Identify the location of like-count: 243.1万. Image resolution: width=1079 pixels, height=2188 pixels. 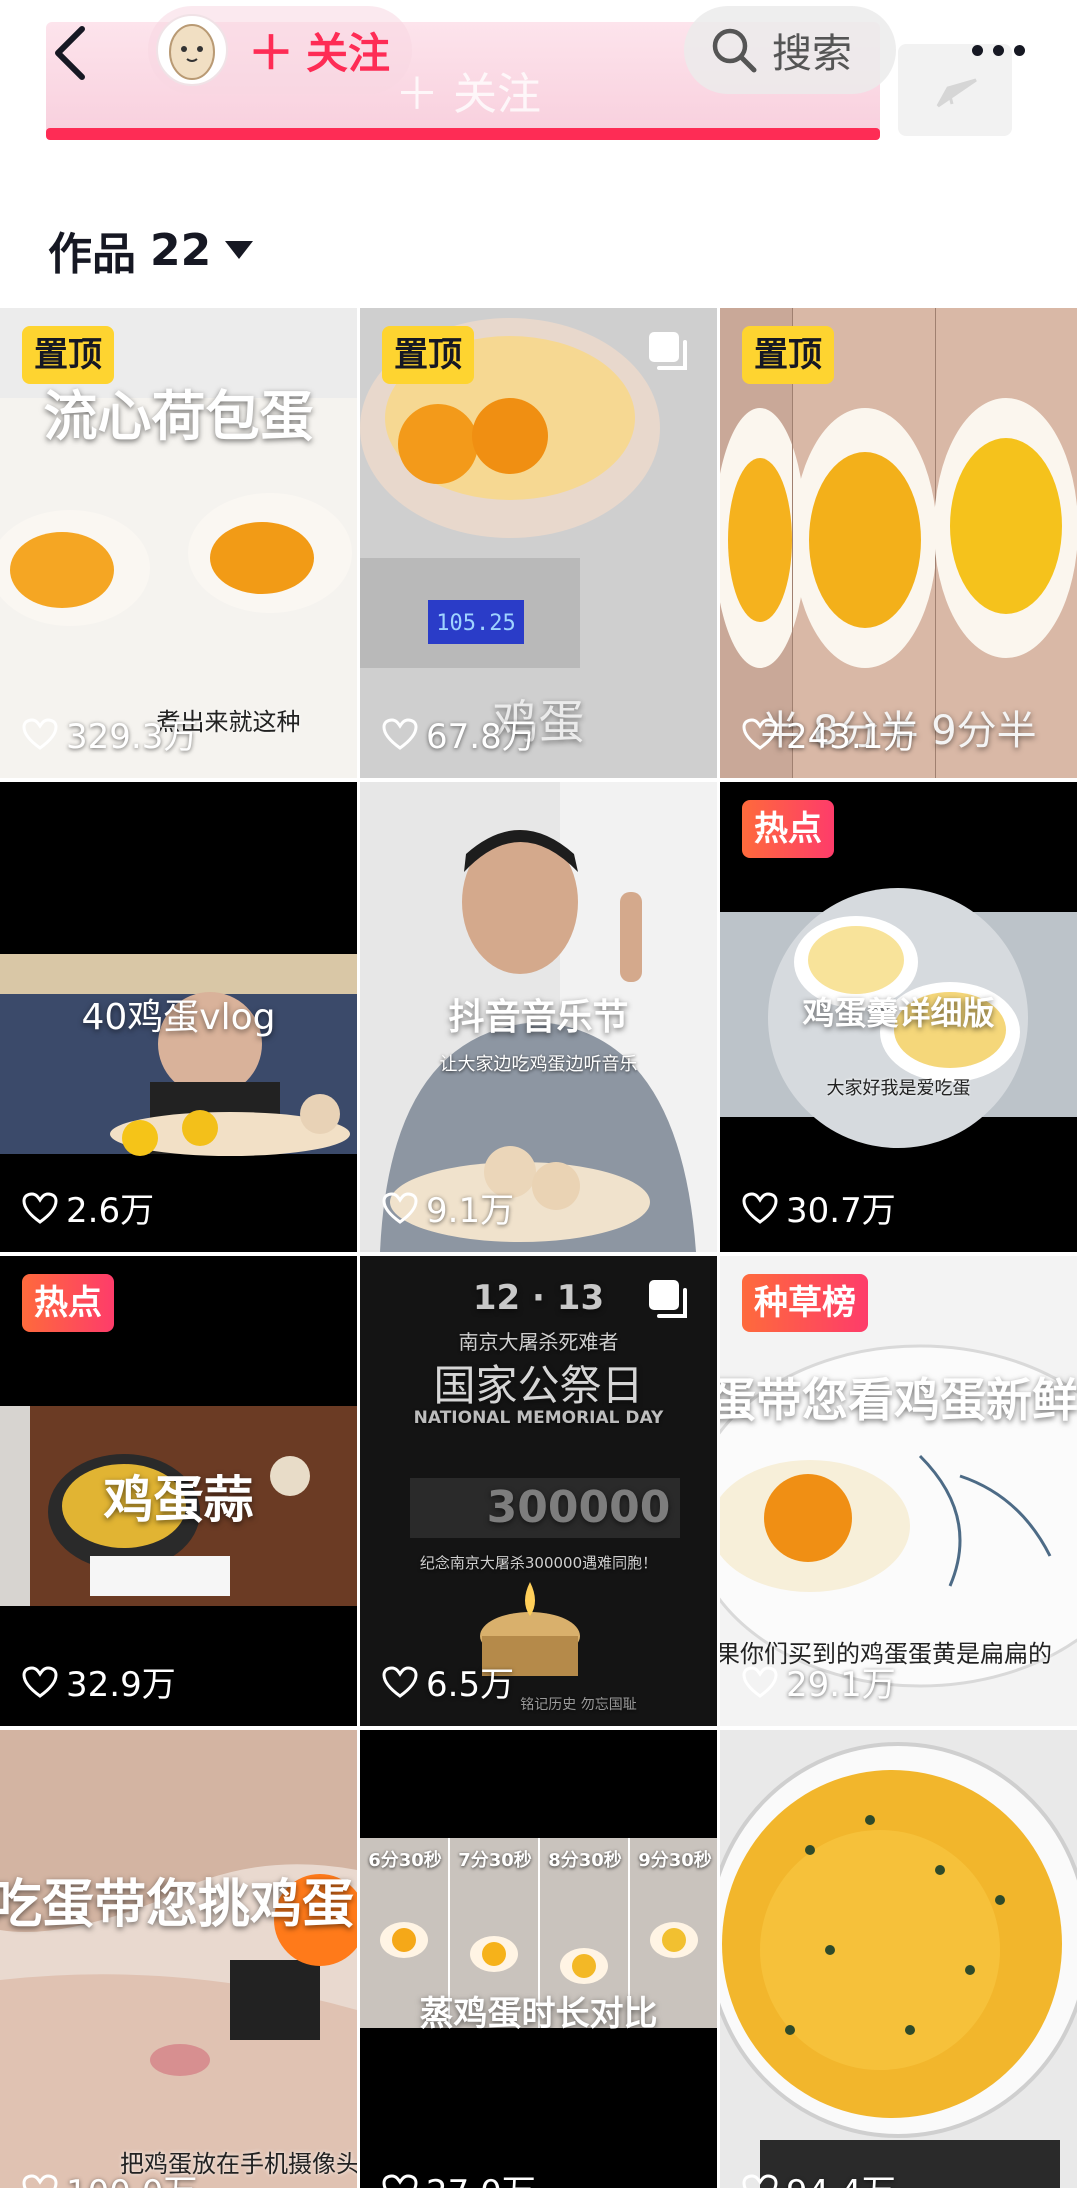
(829, 733).